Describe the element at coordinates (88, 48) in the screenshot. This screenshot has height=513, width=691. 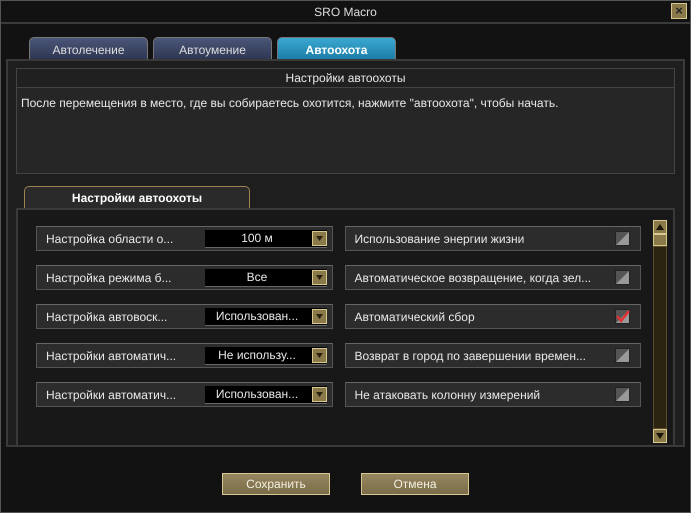
I see `tab: Автолечение` at that location.